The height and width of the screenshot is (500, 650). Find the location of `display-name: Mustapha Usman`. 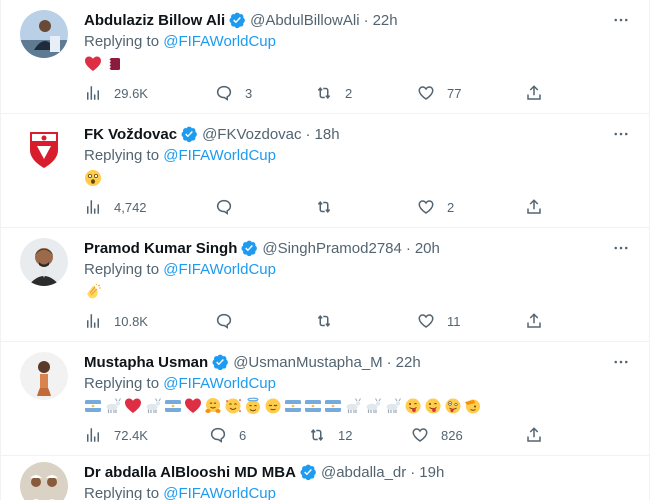

display-name: Mustapha Usman is located at coordinates (146, 362).